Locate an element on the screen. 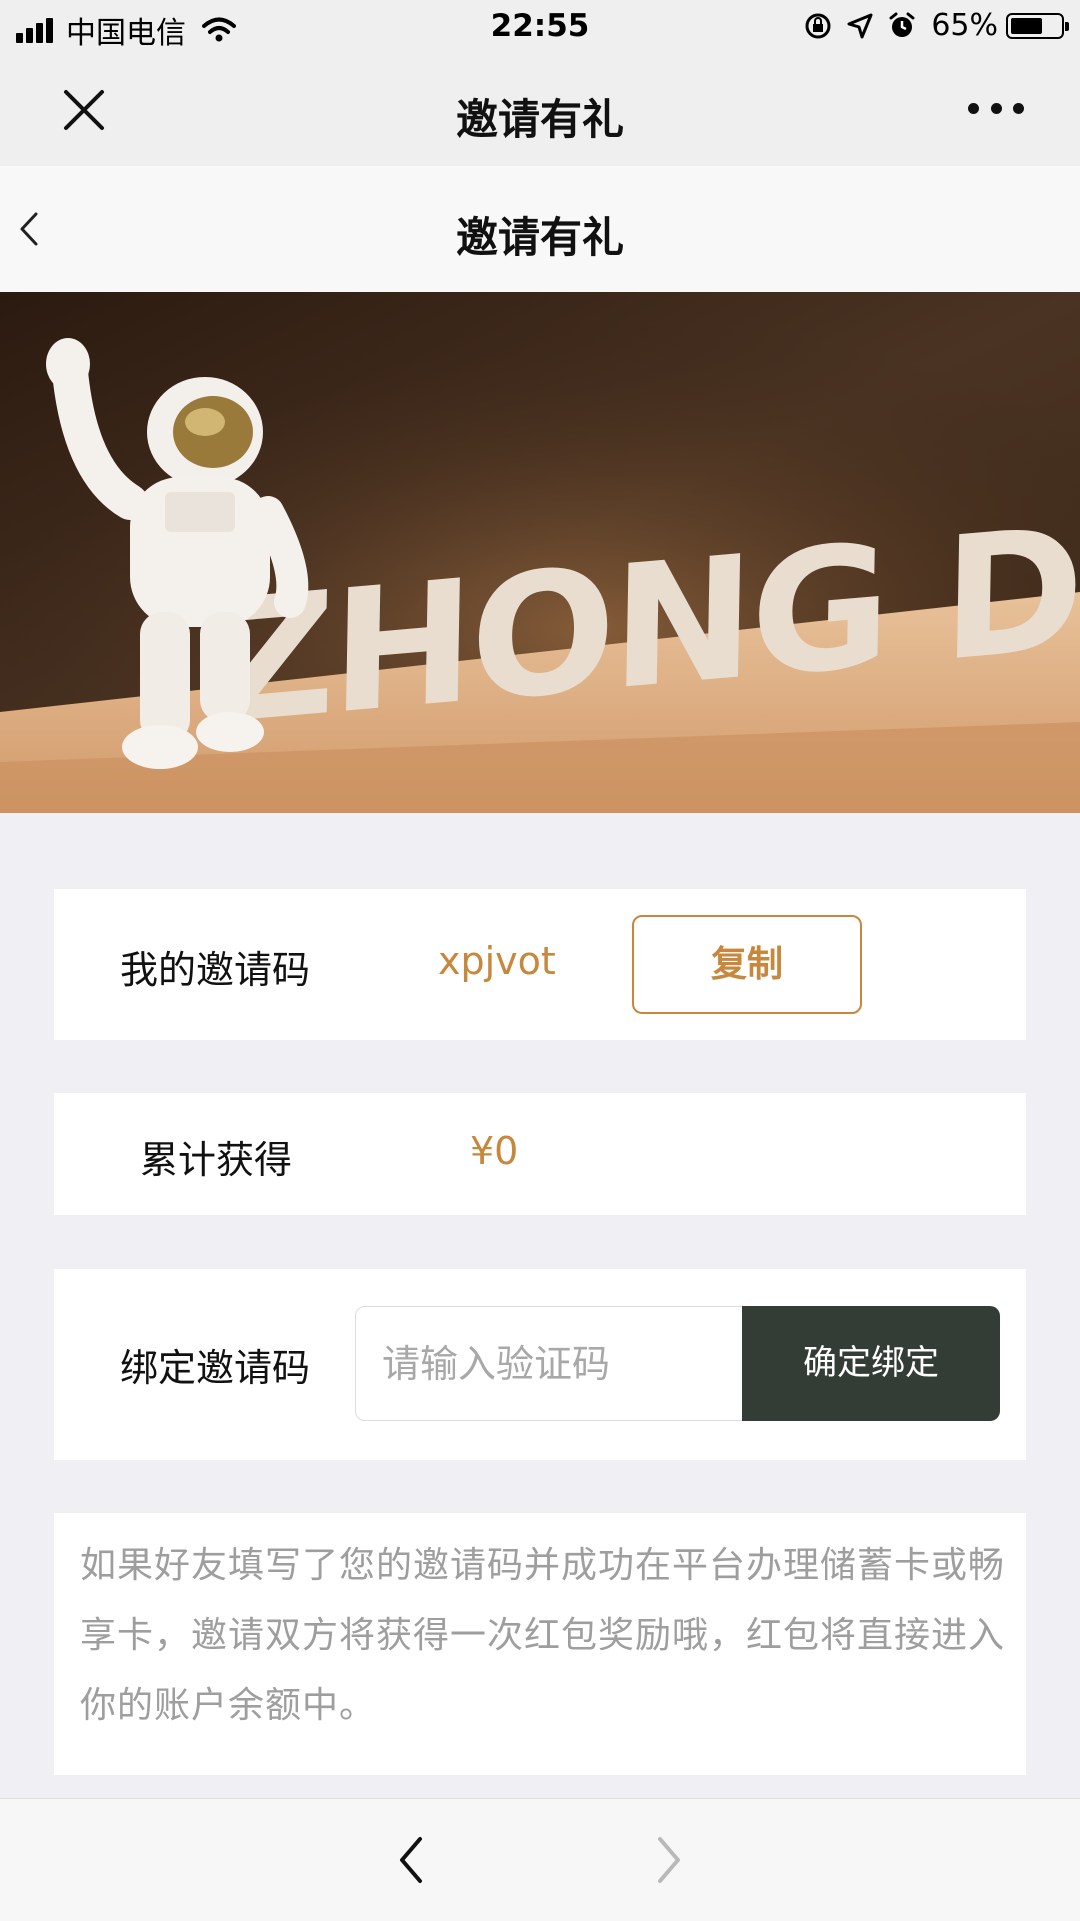 The width and height of the screenshot is (1080, 1921). earnings-card: 累计获得 ¥0 is located at coordinates (540, 1154).